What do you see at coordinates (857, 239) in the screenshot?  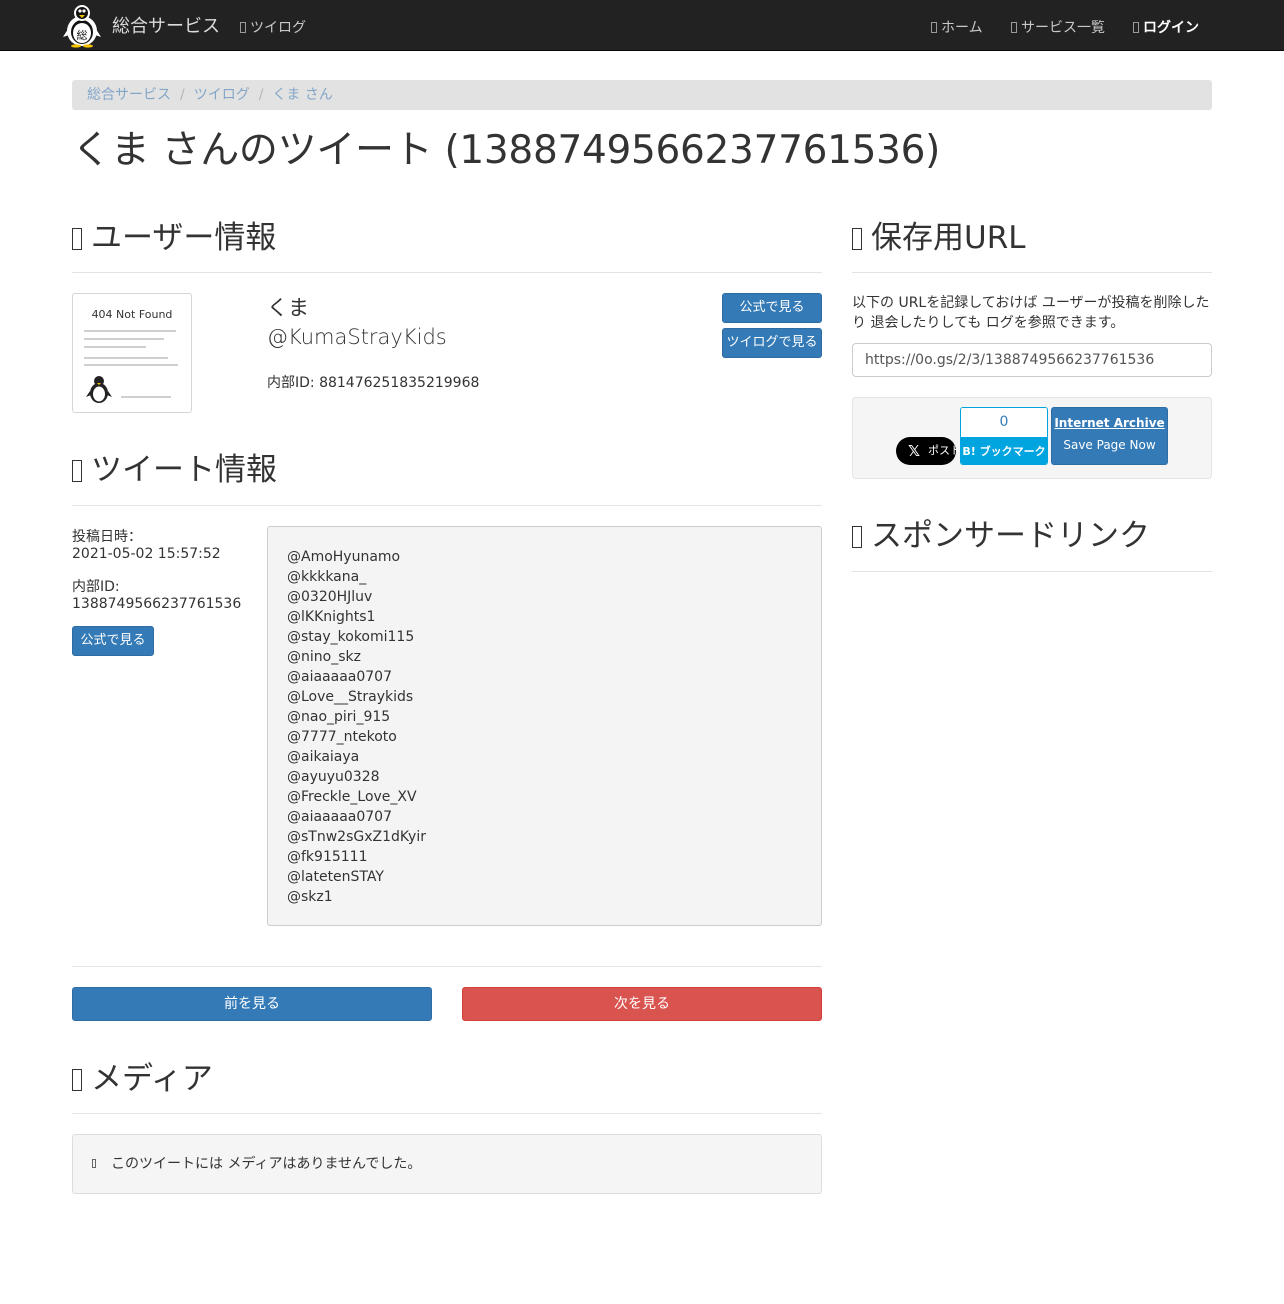 I see `save-icon` at bounding box center [857, 239].